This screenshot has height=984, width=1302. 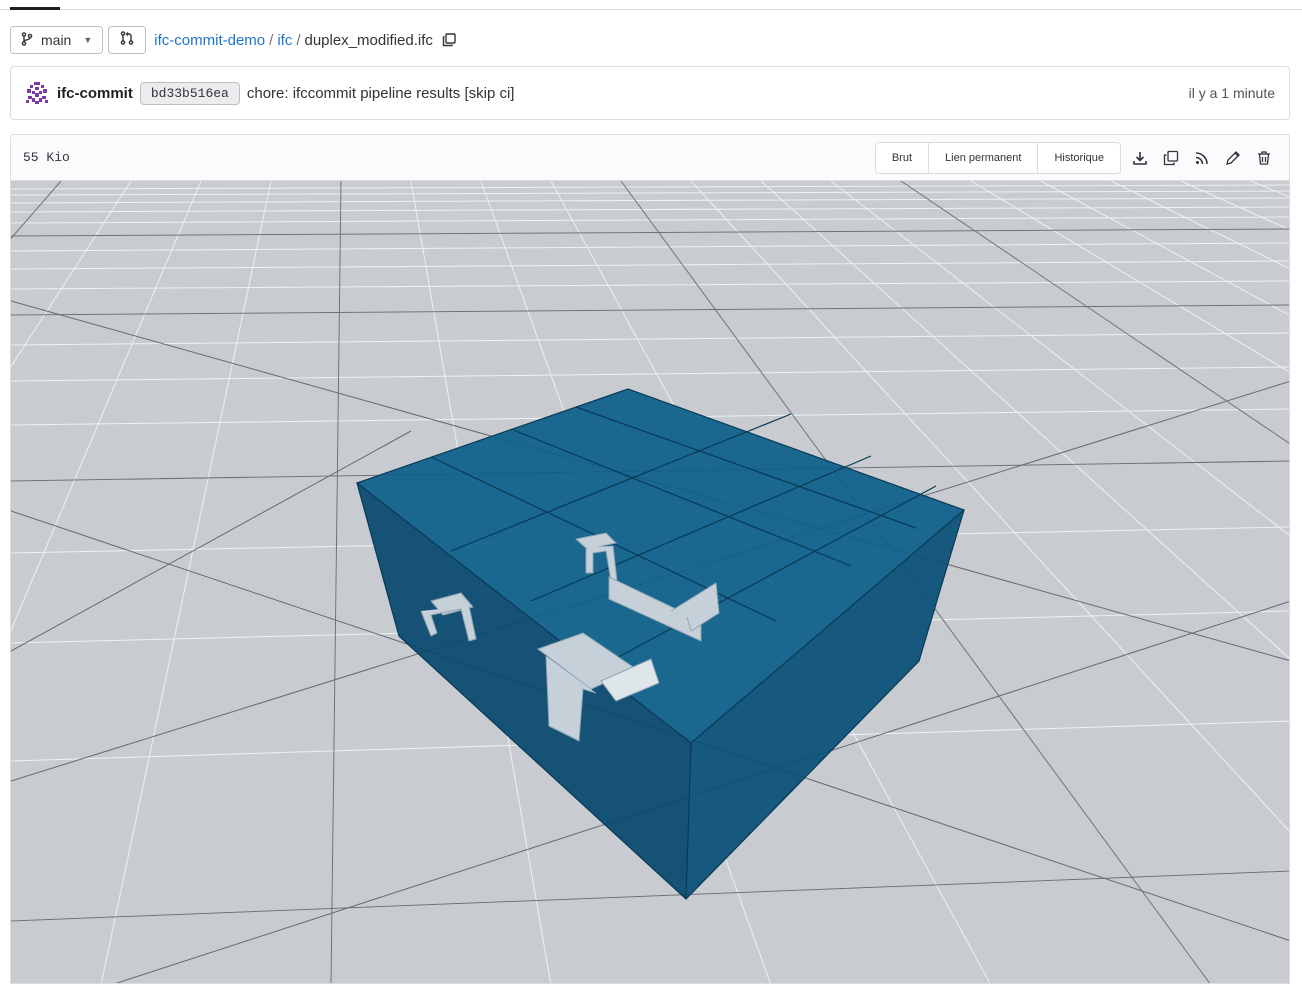 What do you see at coordinates (1233, 158) in the screenshot?
I see `edit-pencil-icon` at bounding box center [1233, 158].